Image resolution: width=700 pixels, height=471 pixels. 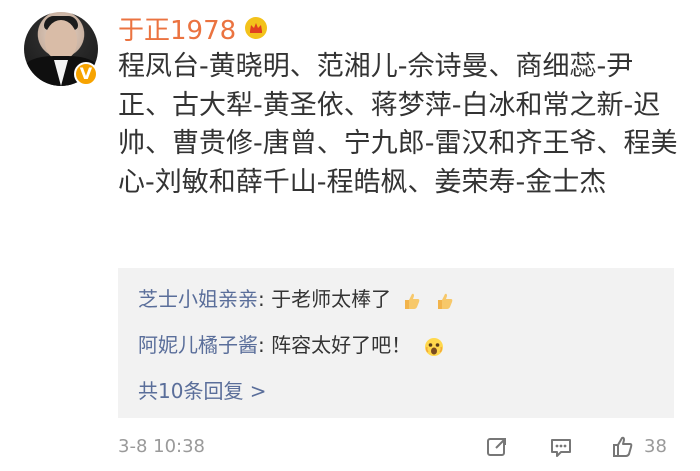 I want to click on avatar-face, so click(x=61, y=40).